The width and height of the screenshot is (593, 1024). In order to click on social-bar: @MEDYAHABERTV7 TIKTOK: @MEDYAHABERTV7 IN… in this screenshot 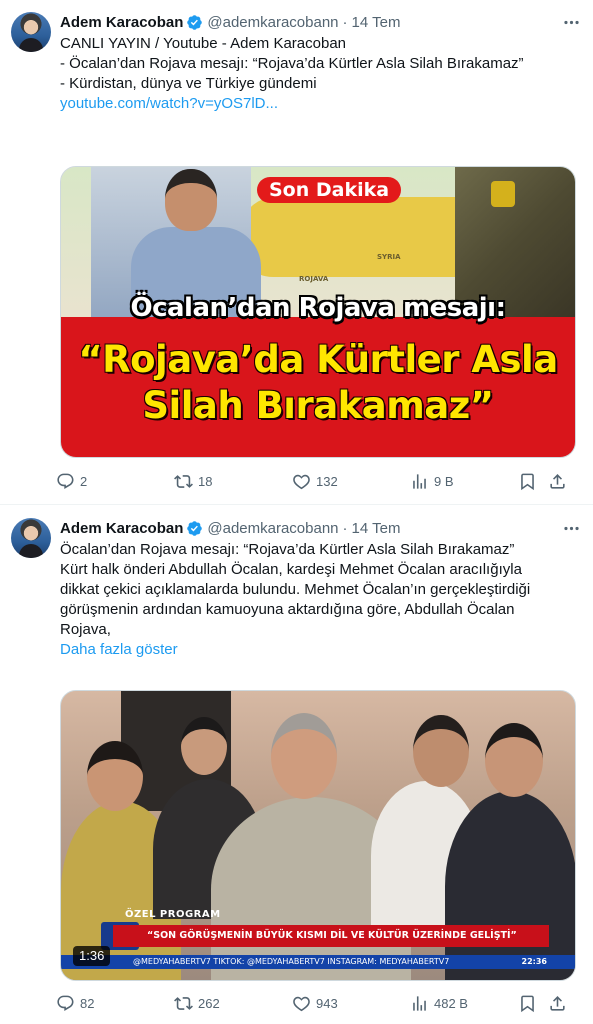, I will do `click(318, 962)`.